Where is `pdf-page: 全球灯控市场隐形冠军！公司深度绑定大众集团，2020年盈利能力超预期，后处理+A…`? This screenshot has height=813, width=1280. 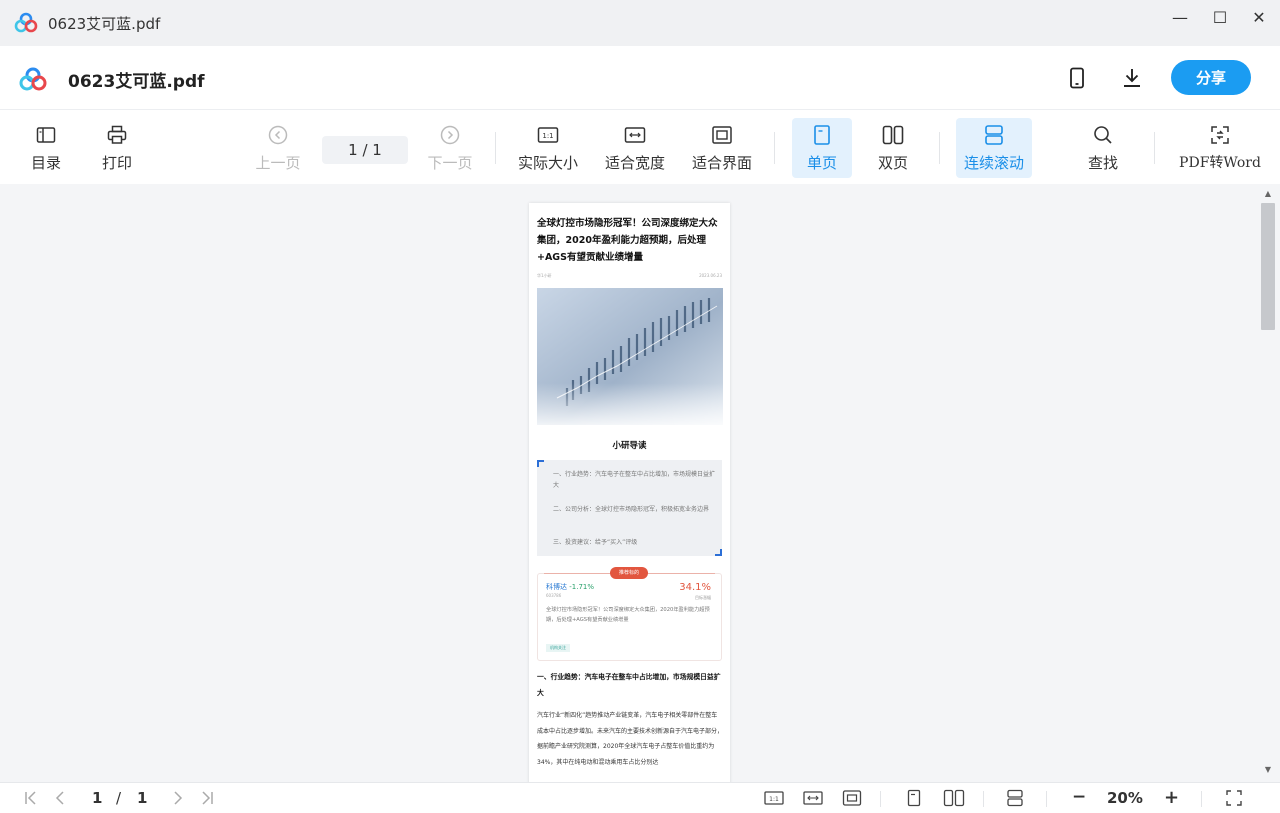 pdf-page: 全球灯控市场隐形冠军！公司深度绑定大众集团，2020年盈利能力超预期，后处理+A… is located at coordinates (629, 508).